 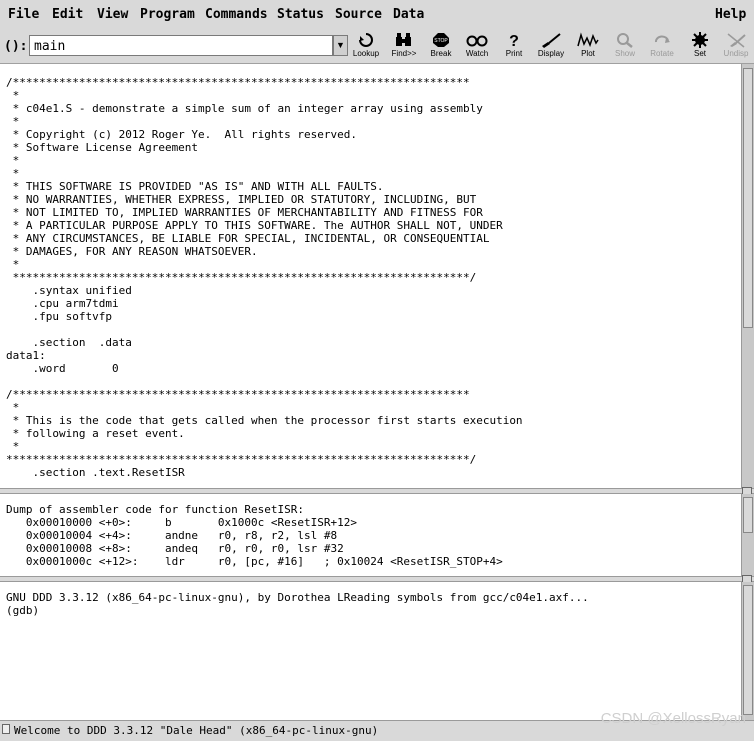 I want to click on watch-glasses-icon, so click(x=477, y=41).